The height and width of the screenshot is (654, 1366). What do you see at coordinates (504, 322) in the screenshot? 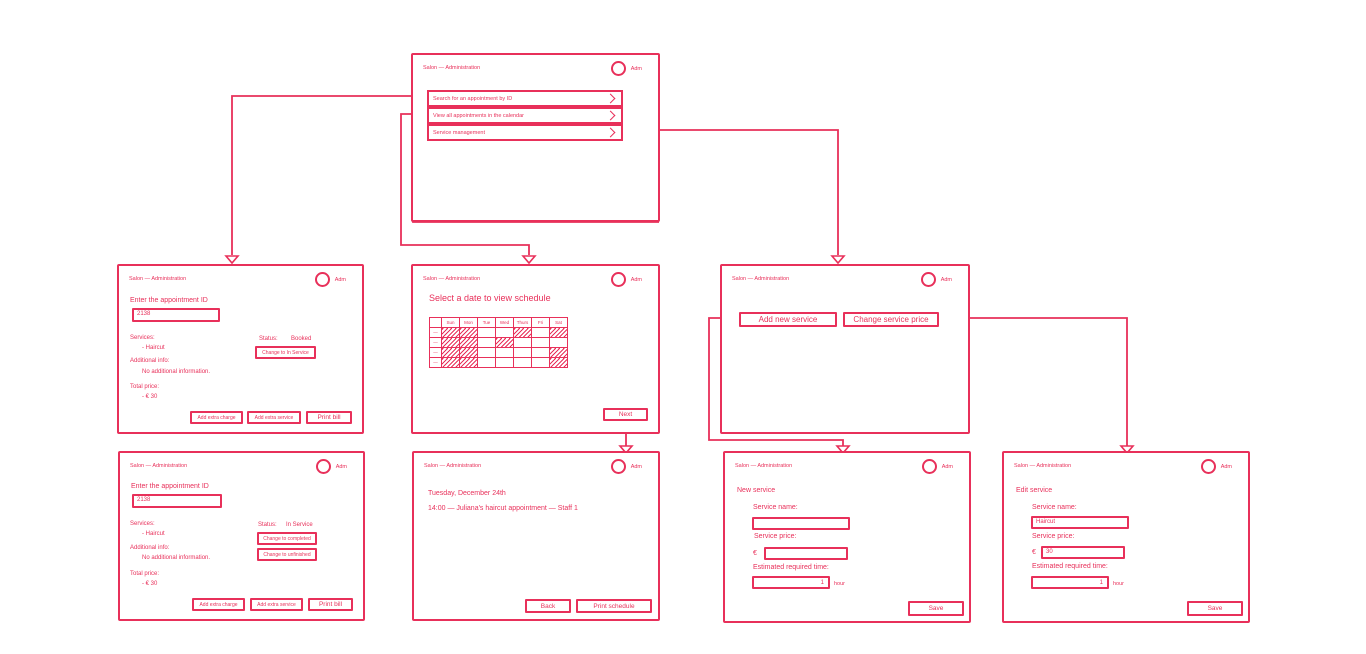
I see `day-header: Wed` at bounding box center [504, 322].